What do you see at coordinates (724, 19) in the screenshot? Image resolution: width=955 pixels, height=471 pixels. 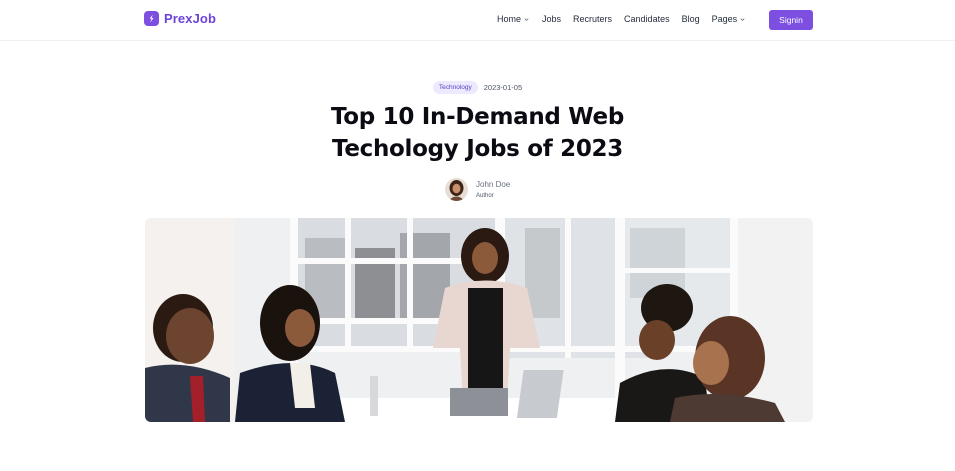 I see `nav-item-label: Pages` at bounding box center [724, 19].